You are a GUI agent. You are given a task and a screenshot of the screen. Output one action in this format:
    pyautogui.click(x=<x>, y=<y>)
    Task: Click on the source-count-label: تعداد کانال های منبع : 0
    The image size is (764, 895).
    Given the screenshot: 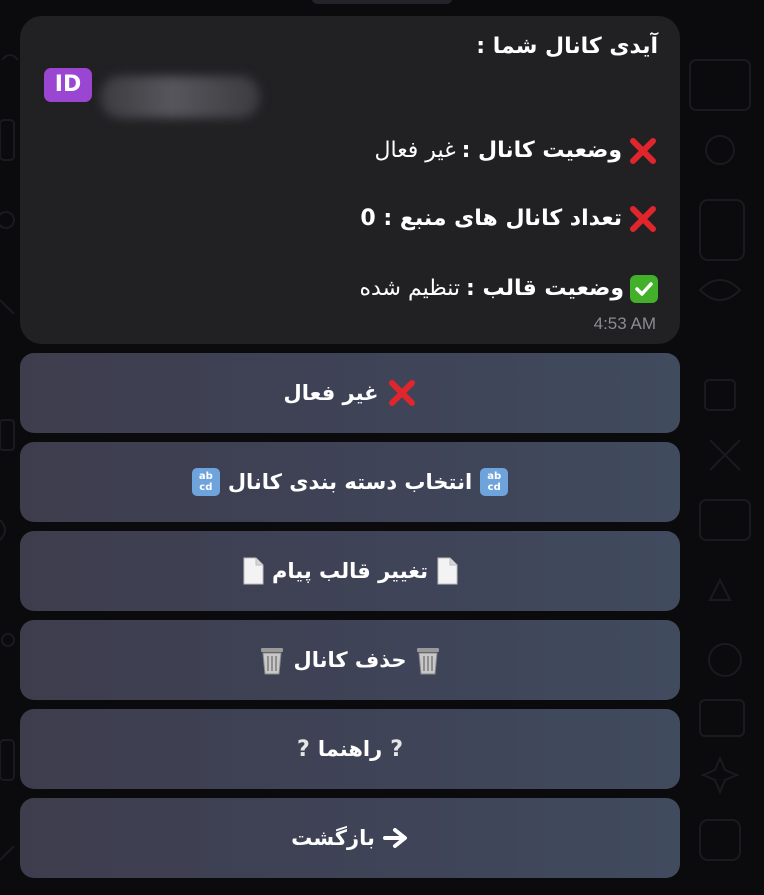 What is the action you would take?
    pyautogui.click(x=491, y=218)
    